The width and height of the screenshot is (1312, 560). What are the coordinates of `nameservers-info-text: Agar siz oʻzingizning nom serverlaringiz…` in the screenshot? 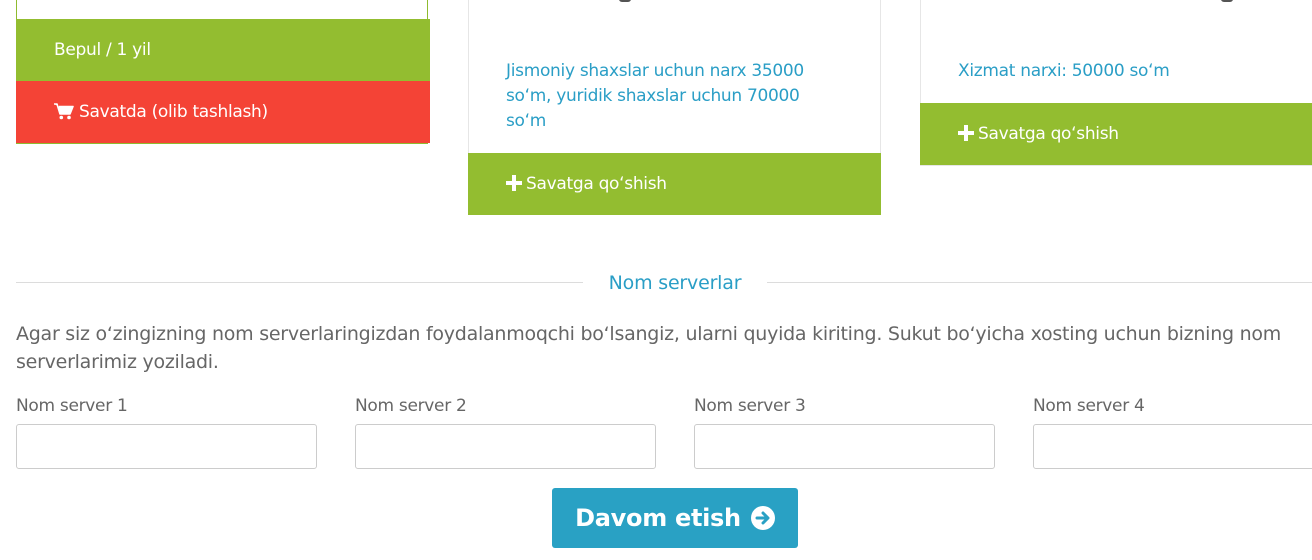 It's located at (649, 348).